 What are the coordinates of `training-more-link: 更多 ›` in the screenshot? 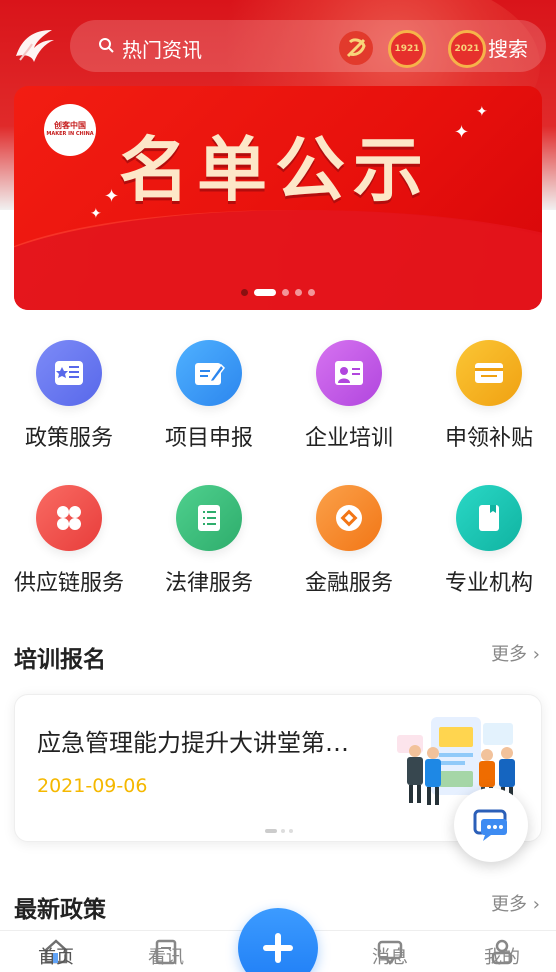 It's located at (515, 653).